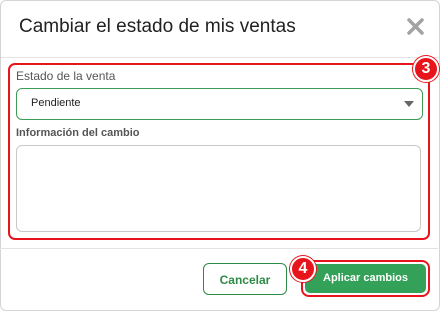 The width and height of the screenshot is (440, 311). I want to click on dialog-title: Cambiar el estado de mis ventas, so click(157, 26).